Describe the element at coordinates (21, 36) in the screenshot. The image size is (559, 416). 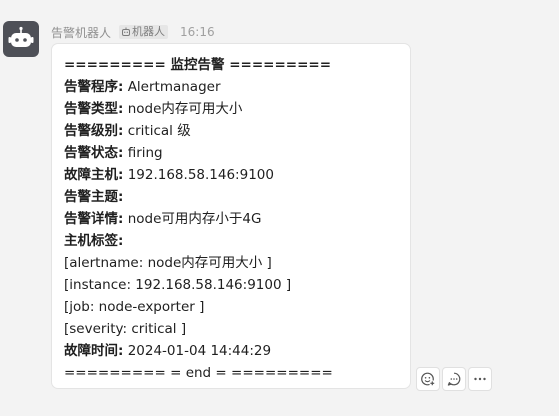
I see `robot-icon` at that location.